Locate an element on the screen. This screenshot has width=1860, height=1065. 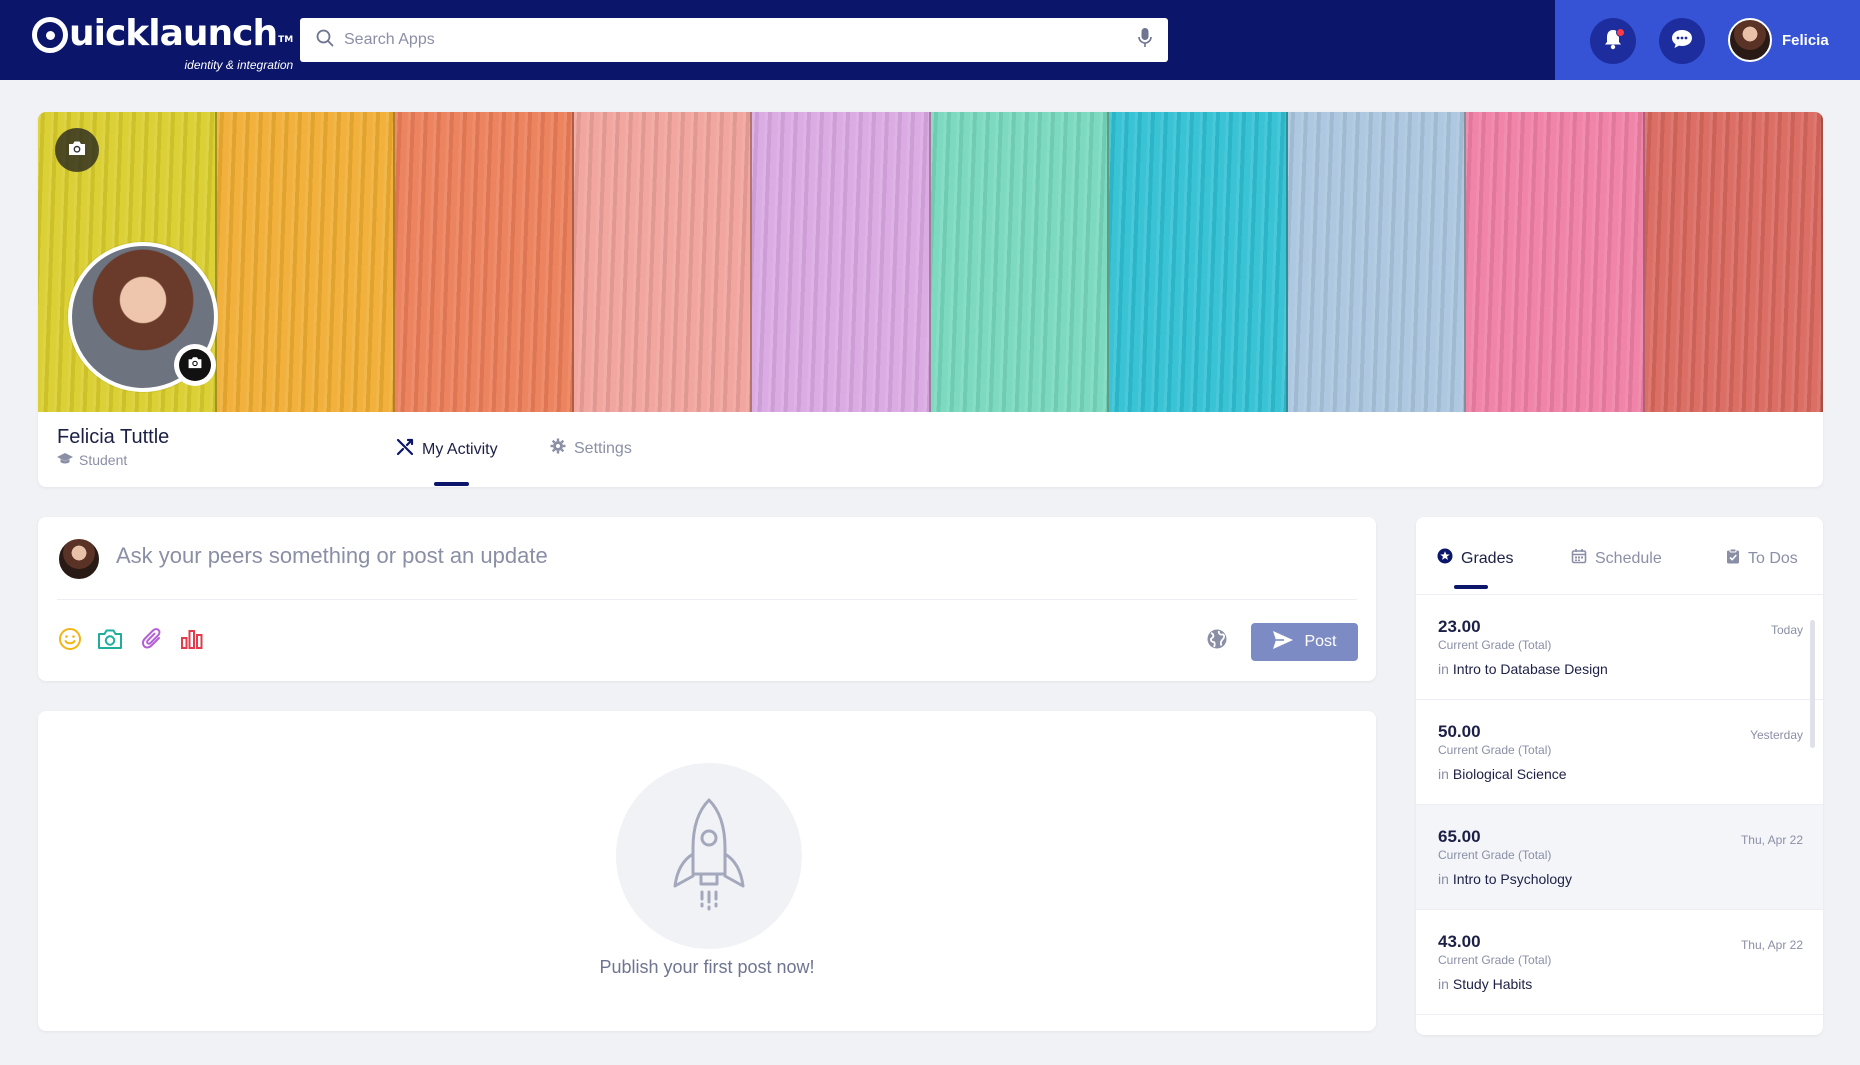
change-cover-button is located at coordinates (77, 150).